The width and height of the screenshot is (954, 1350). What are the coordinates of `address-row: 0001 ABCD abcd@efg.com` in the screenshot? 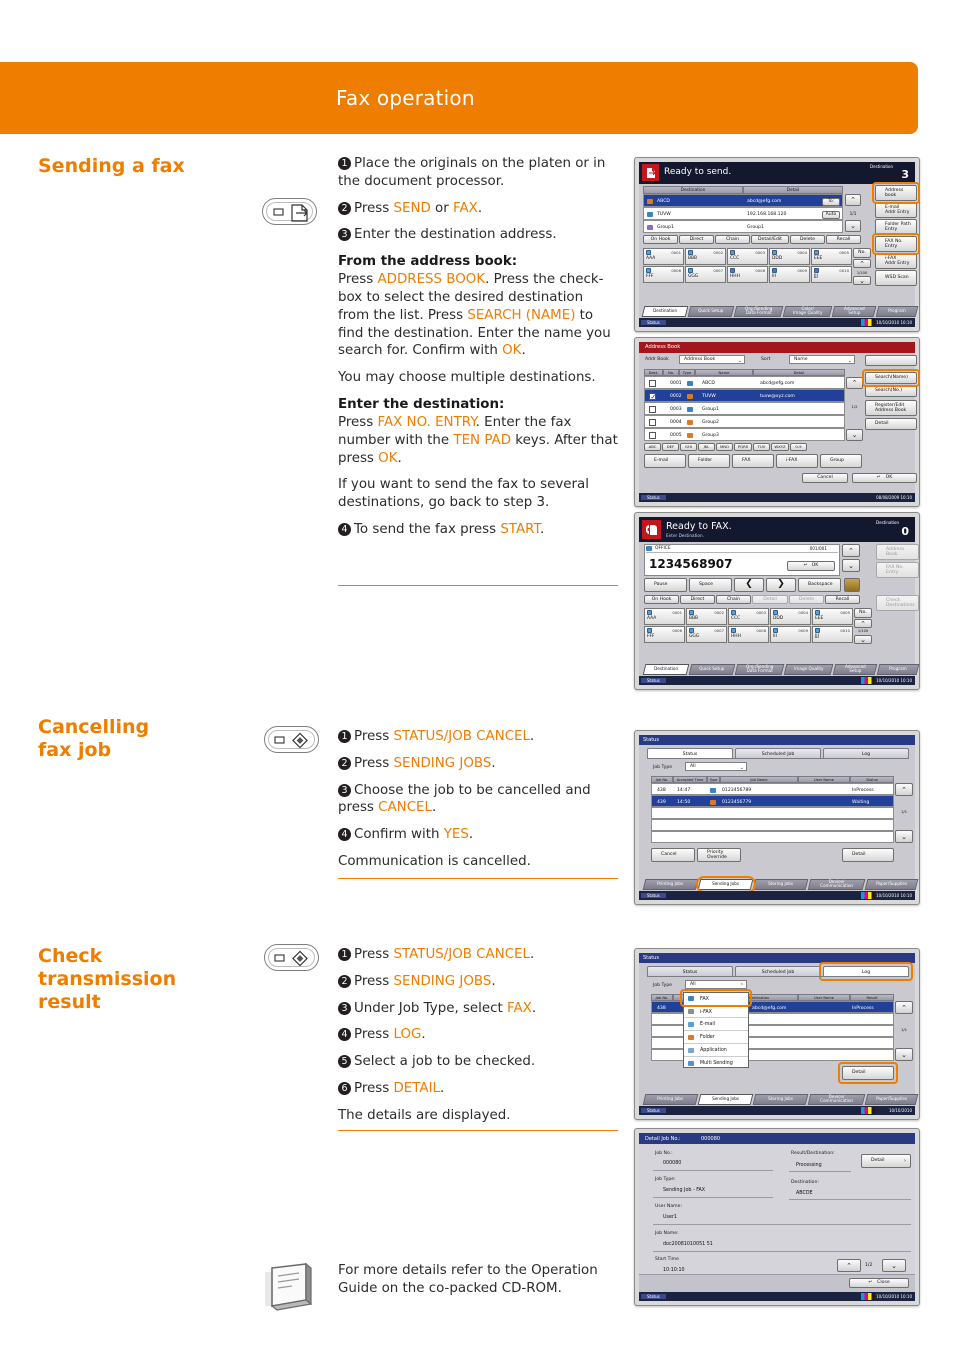 It's located at (744, 382).